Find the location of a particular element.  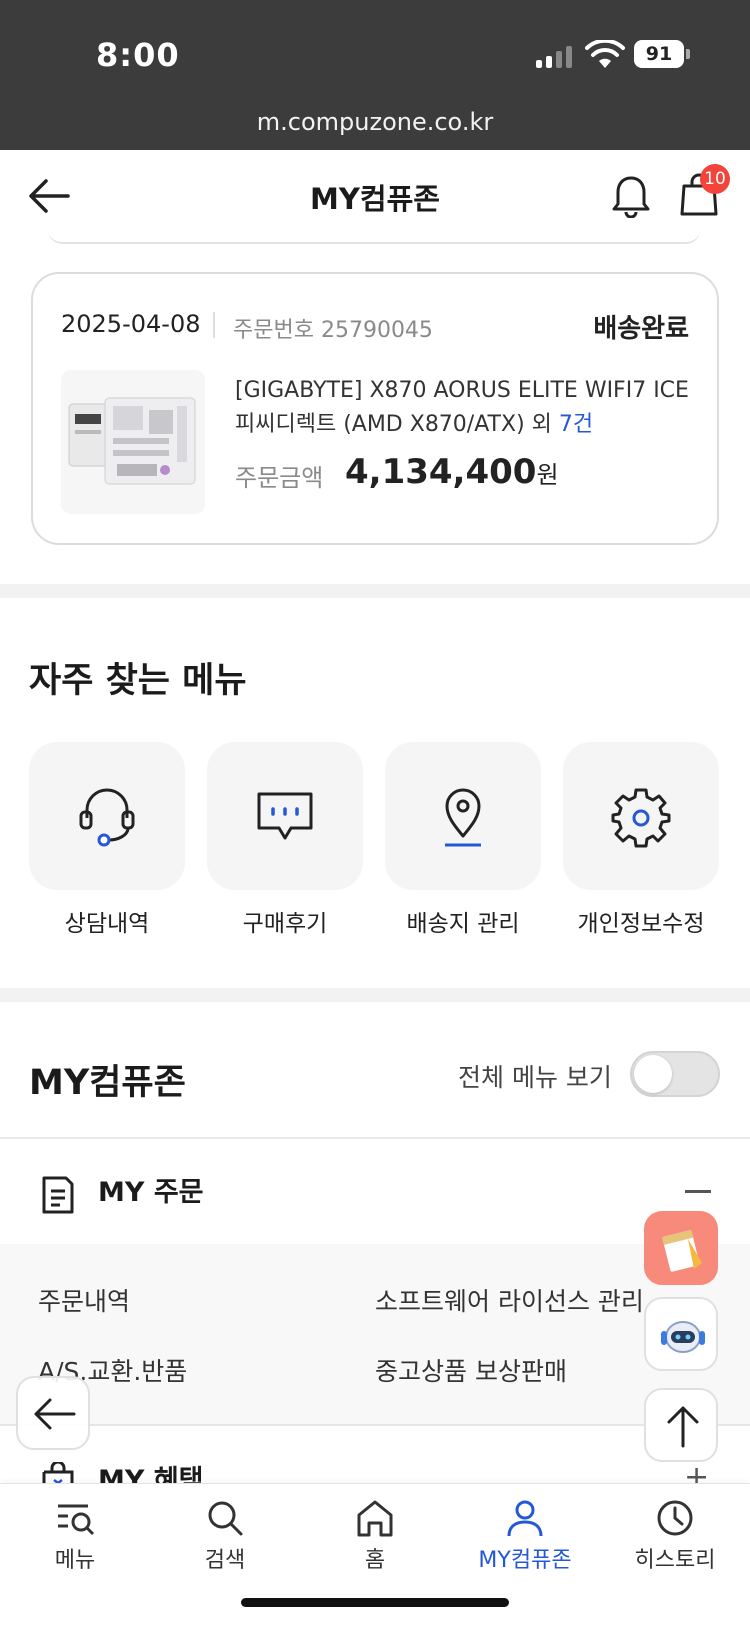

submenu-used-trade-in: 중고상품 보상판매 is located at coordinates (471, 1370).